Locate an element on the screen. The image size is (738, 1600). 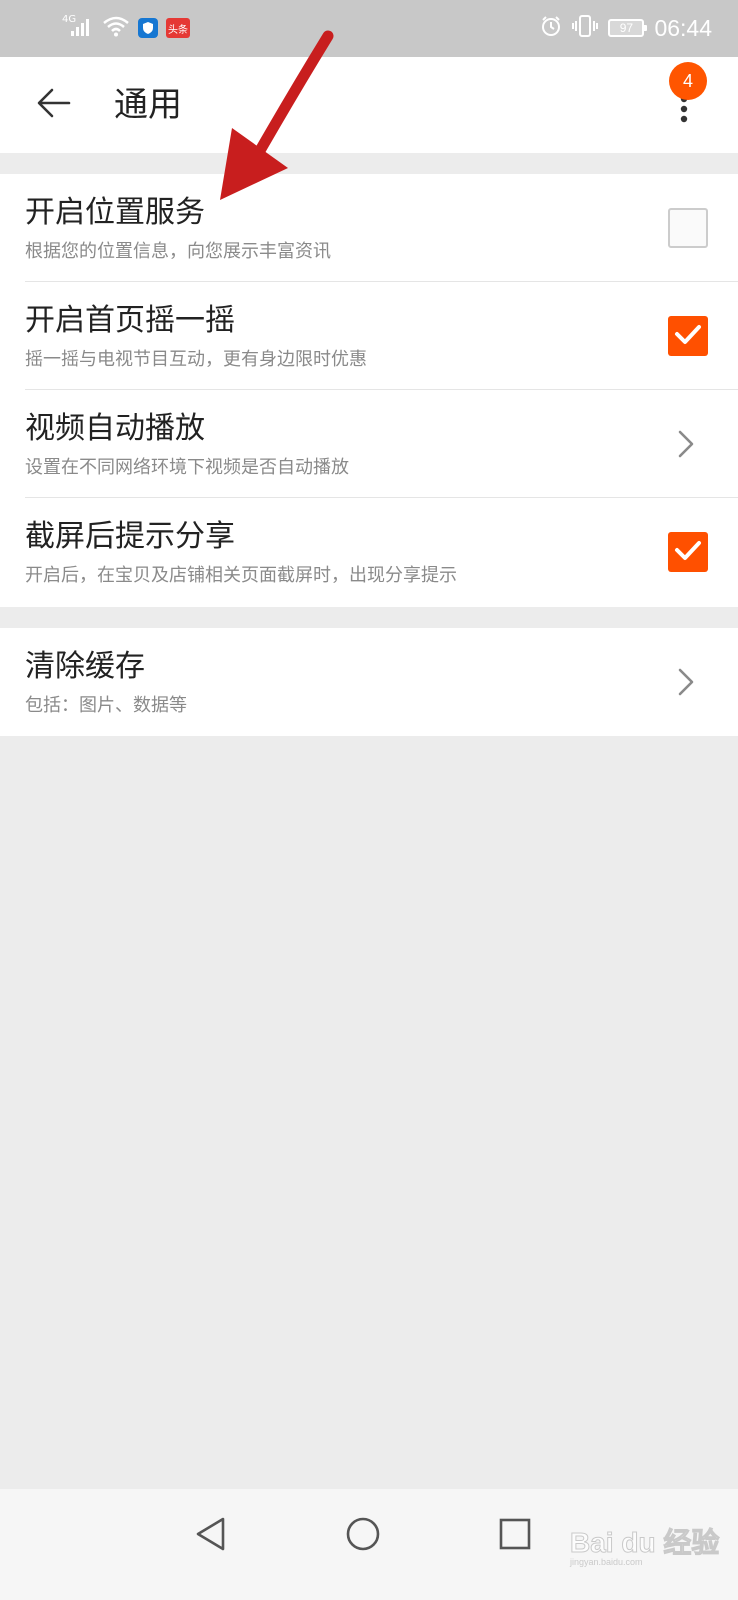
watermark-url: jingyan.baidu.com is located at coordinates (606, 1562).